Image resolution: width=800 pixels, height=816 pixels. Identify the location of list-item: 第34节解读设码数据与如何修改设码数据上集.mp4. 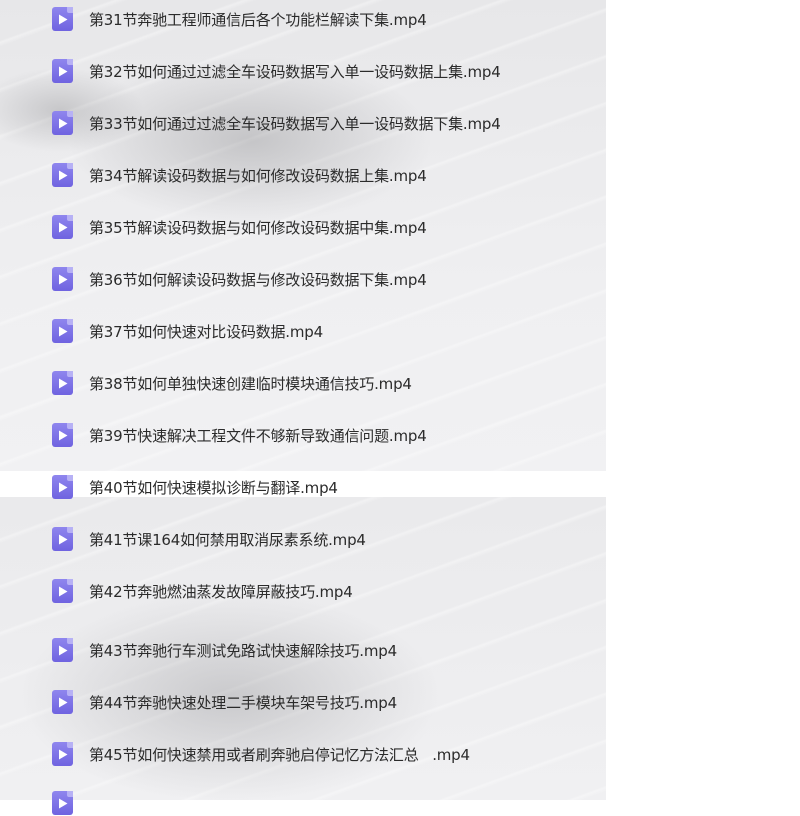
(239, 175).